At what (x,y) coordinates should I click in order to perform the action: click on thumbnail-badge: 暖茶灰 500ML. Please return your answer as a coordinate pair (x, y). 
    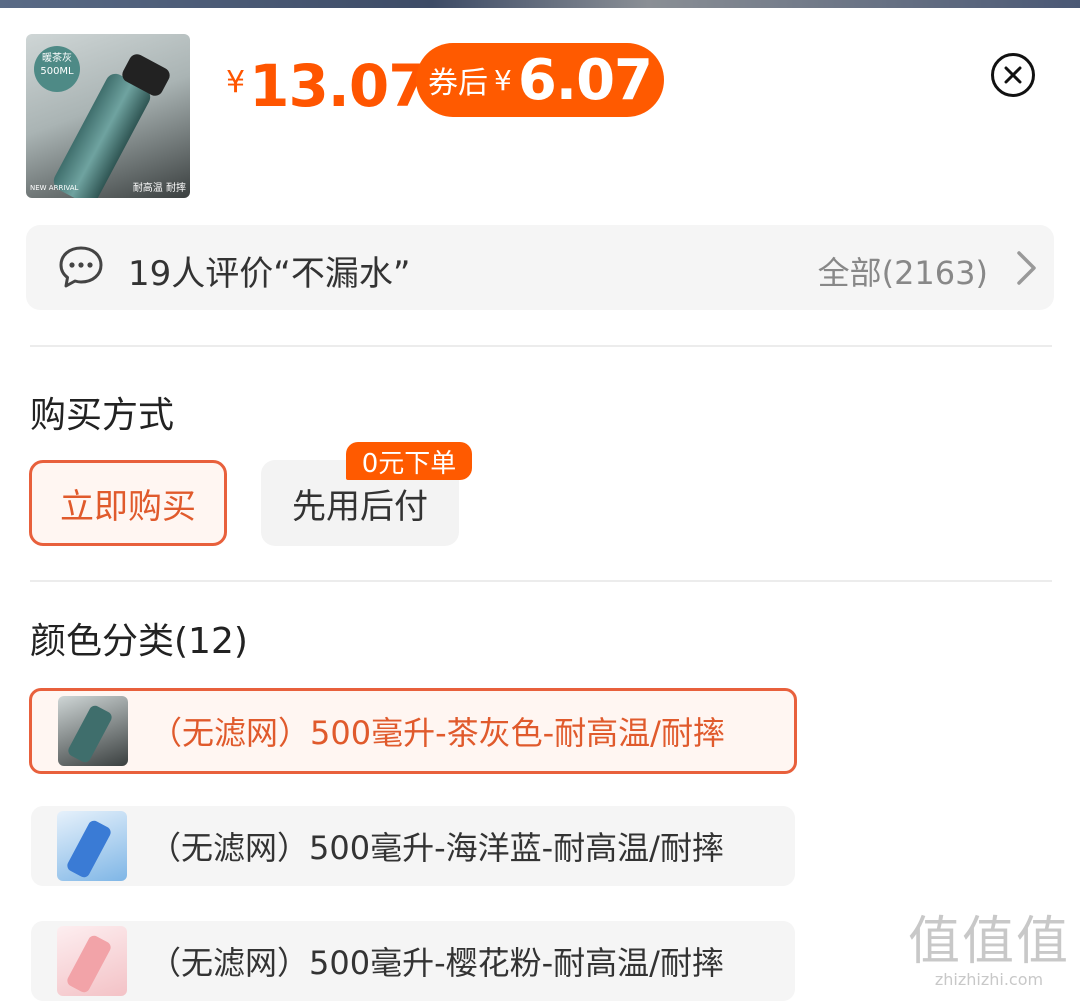
    Looking at the image, I should click on (57, 69).